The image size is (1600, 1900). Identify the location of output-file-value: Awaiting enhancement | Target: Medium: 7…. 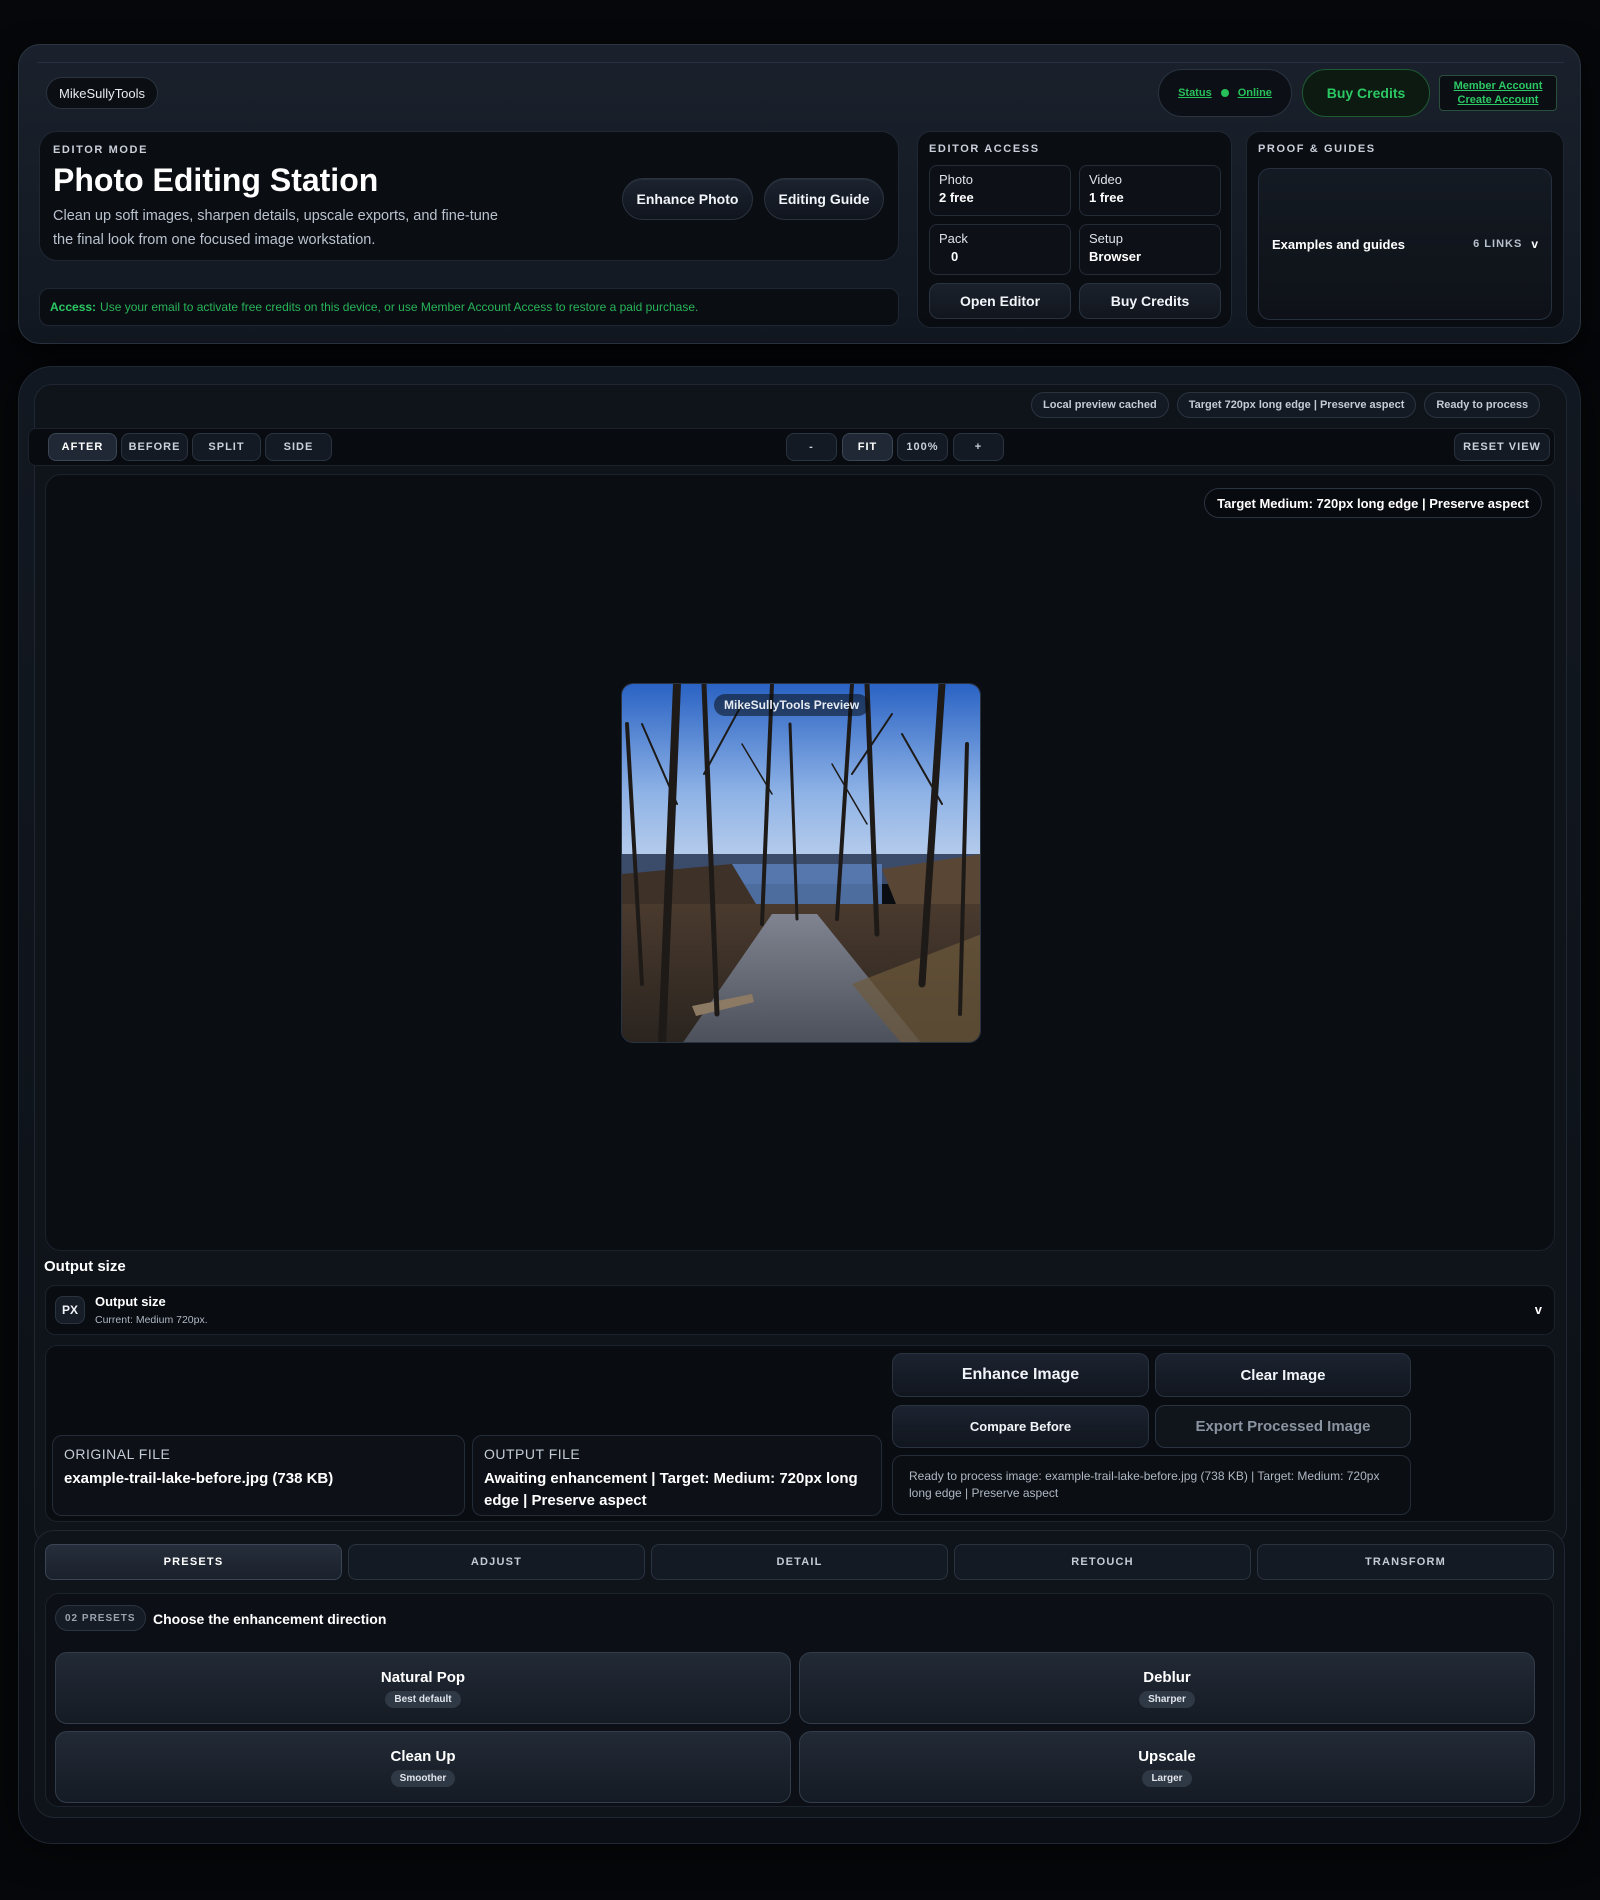
(671, 1489).